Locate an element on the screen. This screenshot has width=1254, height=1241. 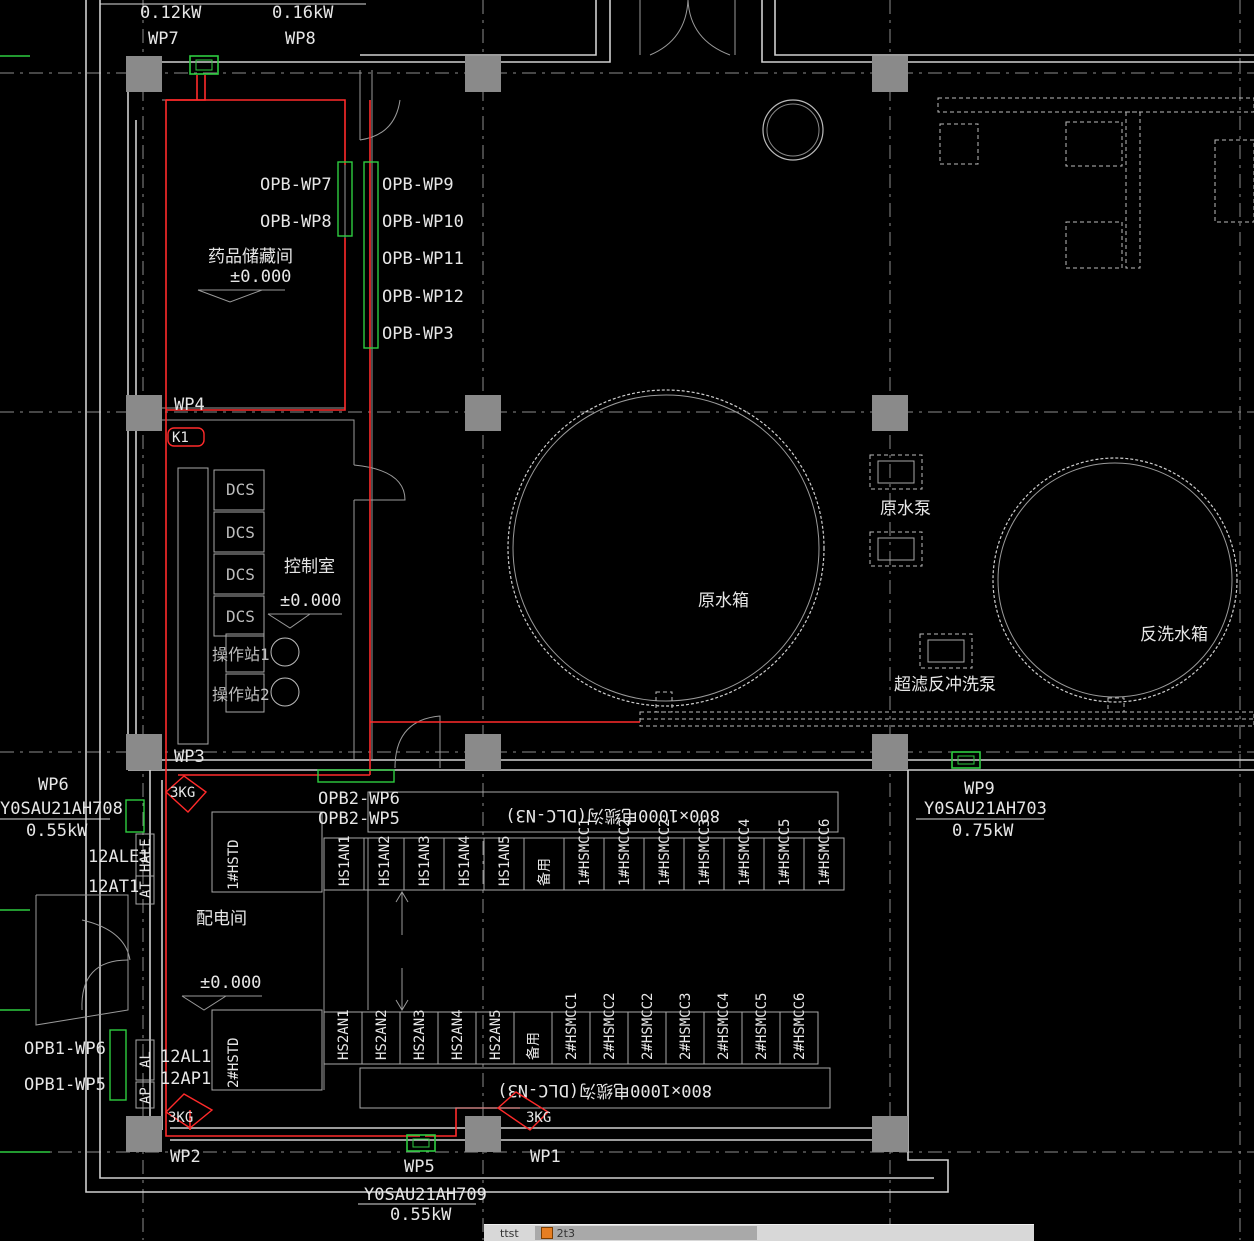
cable-trench-top-label: 800×1000电缆沟(DLC-N3) is located at coordinates (612, 815).